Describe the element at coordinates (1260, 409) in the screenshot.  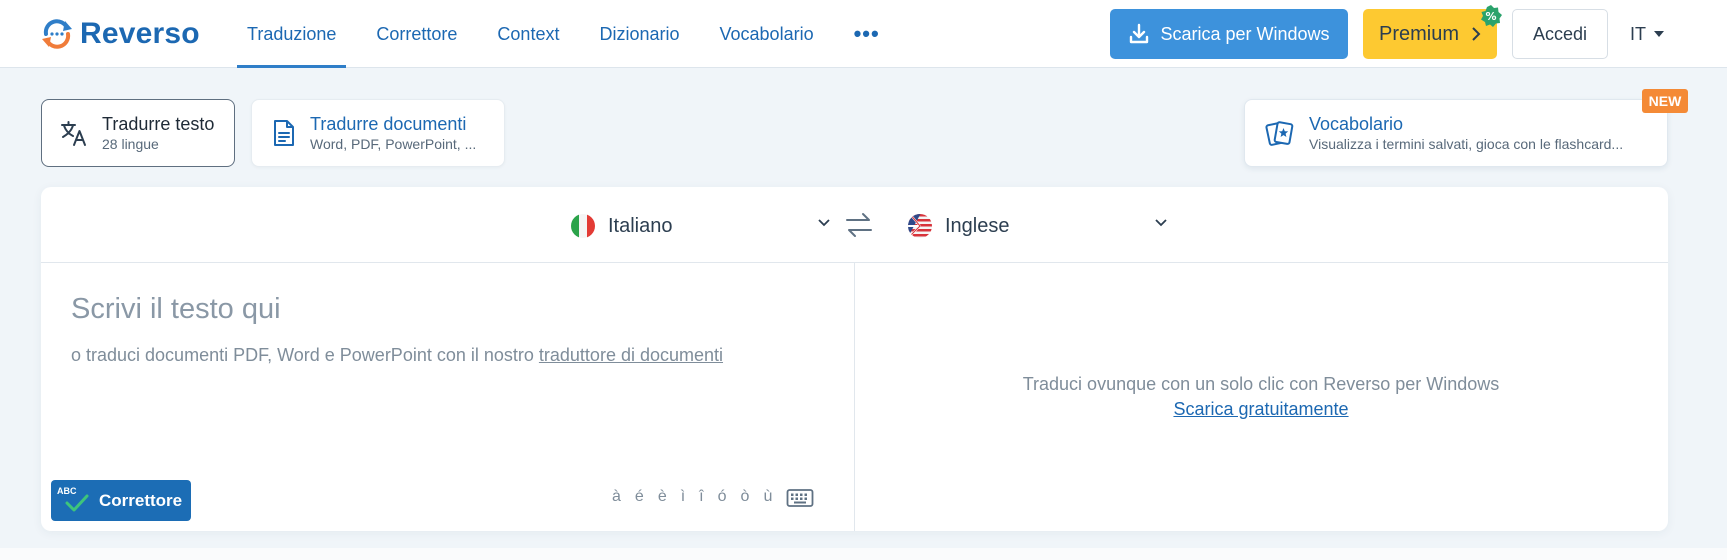
I see `download-free-link: Scarica gratuitamente` at that location.